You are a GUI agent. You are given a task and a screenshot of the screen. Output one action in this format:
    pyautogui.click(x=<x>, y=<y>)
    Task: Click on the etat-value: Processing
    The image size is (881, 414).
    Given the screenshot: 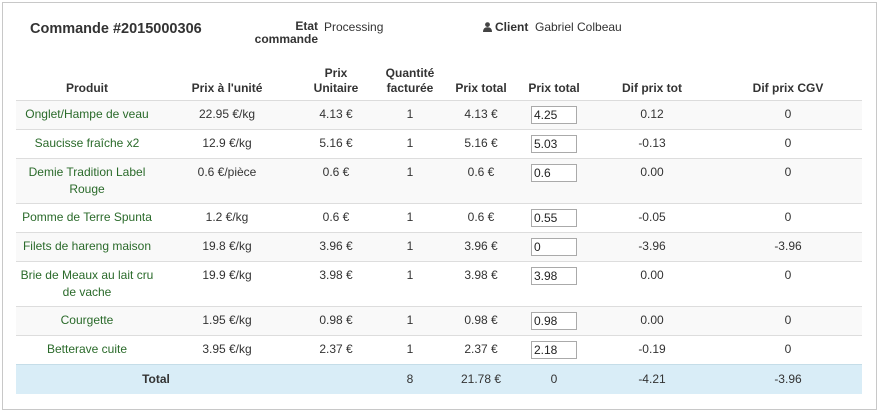 What is the action you would take?
    pyautogui.click(x=354, y=27)
    